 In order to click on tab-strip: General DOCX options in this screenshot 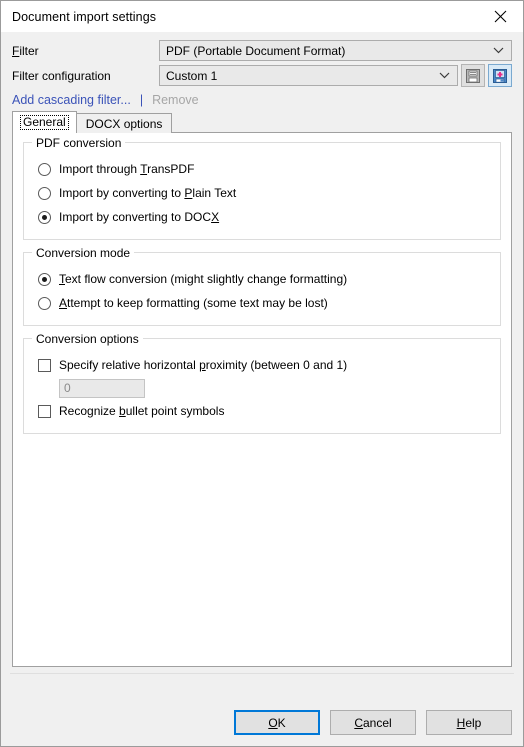, I will do `click(262, 122)`.